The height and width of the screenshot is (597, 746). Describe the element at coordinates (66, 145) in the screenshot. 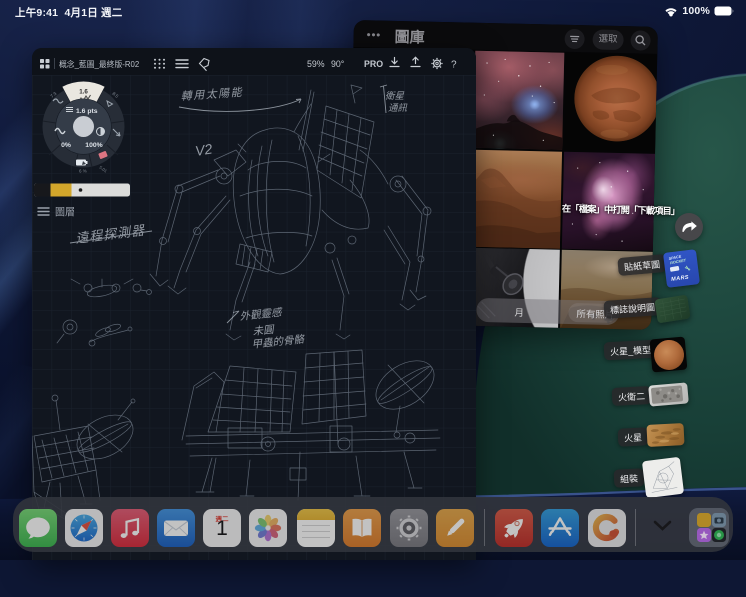

I see `svg-text: 0%` at that location.